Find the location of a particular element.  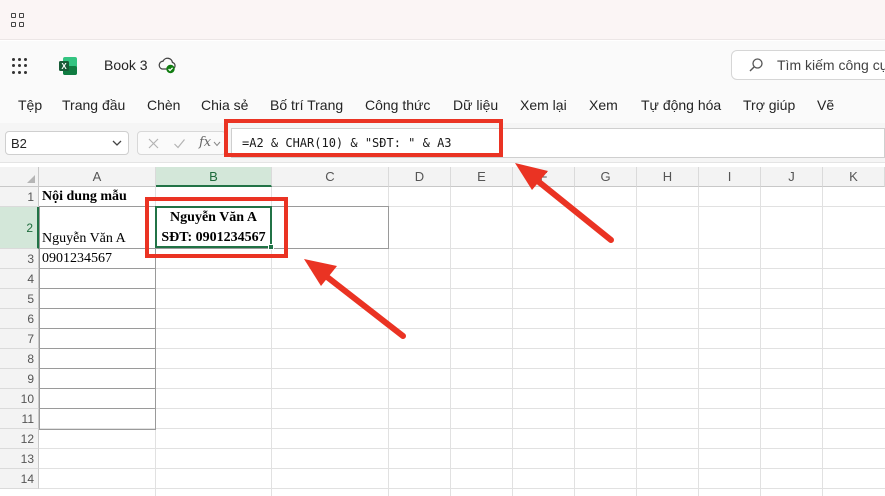

tab-automate: Tự động hóa is located at coordinates (681, 105).